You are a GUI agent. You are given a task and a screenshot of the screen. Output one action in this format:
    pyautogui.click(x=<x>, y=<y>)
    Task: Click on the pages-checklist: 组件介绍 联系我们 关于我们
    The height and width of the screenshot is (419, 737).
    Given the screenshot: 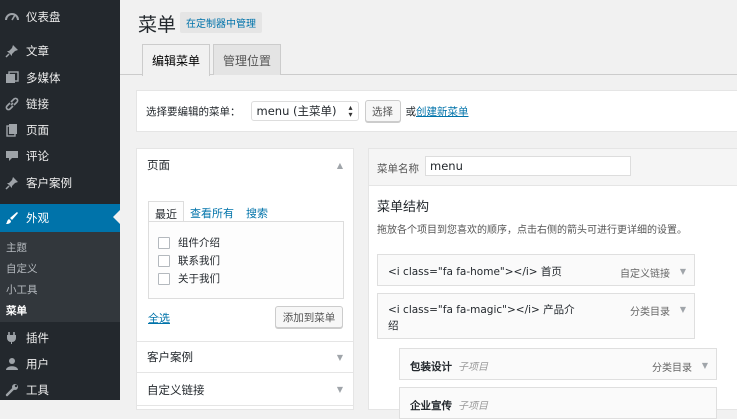 What is the action you would take?
    pyautogui.click(x=246, y=260)
    